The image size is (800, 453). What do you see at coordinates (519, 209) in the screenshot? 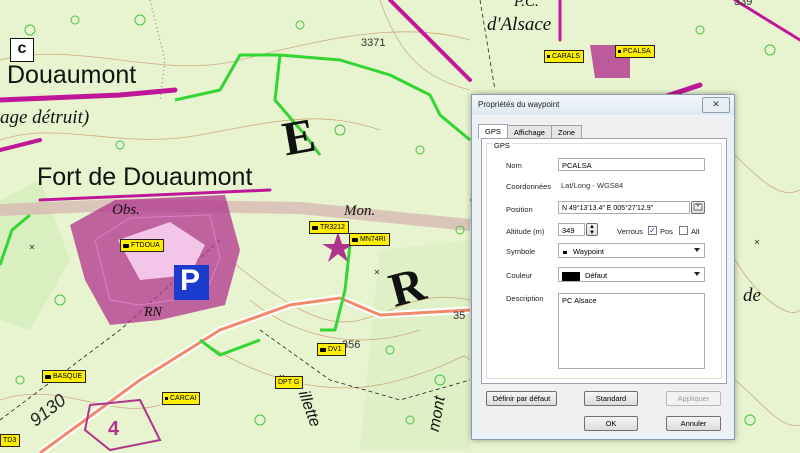
I see `position-label: Position` at bounding box center [519, 209].